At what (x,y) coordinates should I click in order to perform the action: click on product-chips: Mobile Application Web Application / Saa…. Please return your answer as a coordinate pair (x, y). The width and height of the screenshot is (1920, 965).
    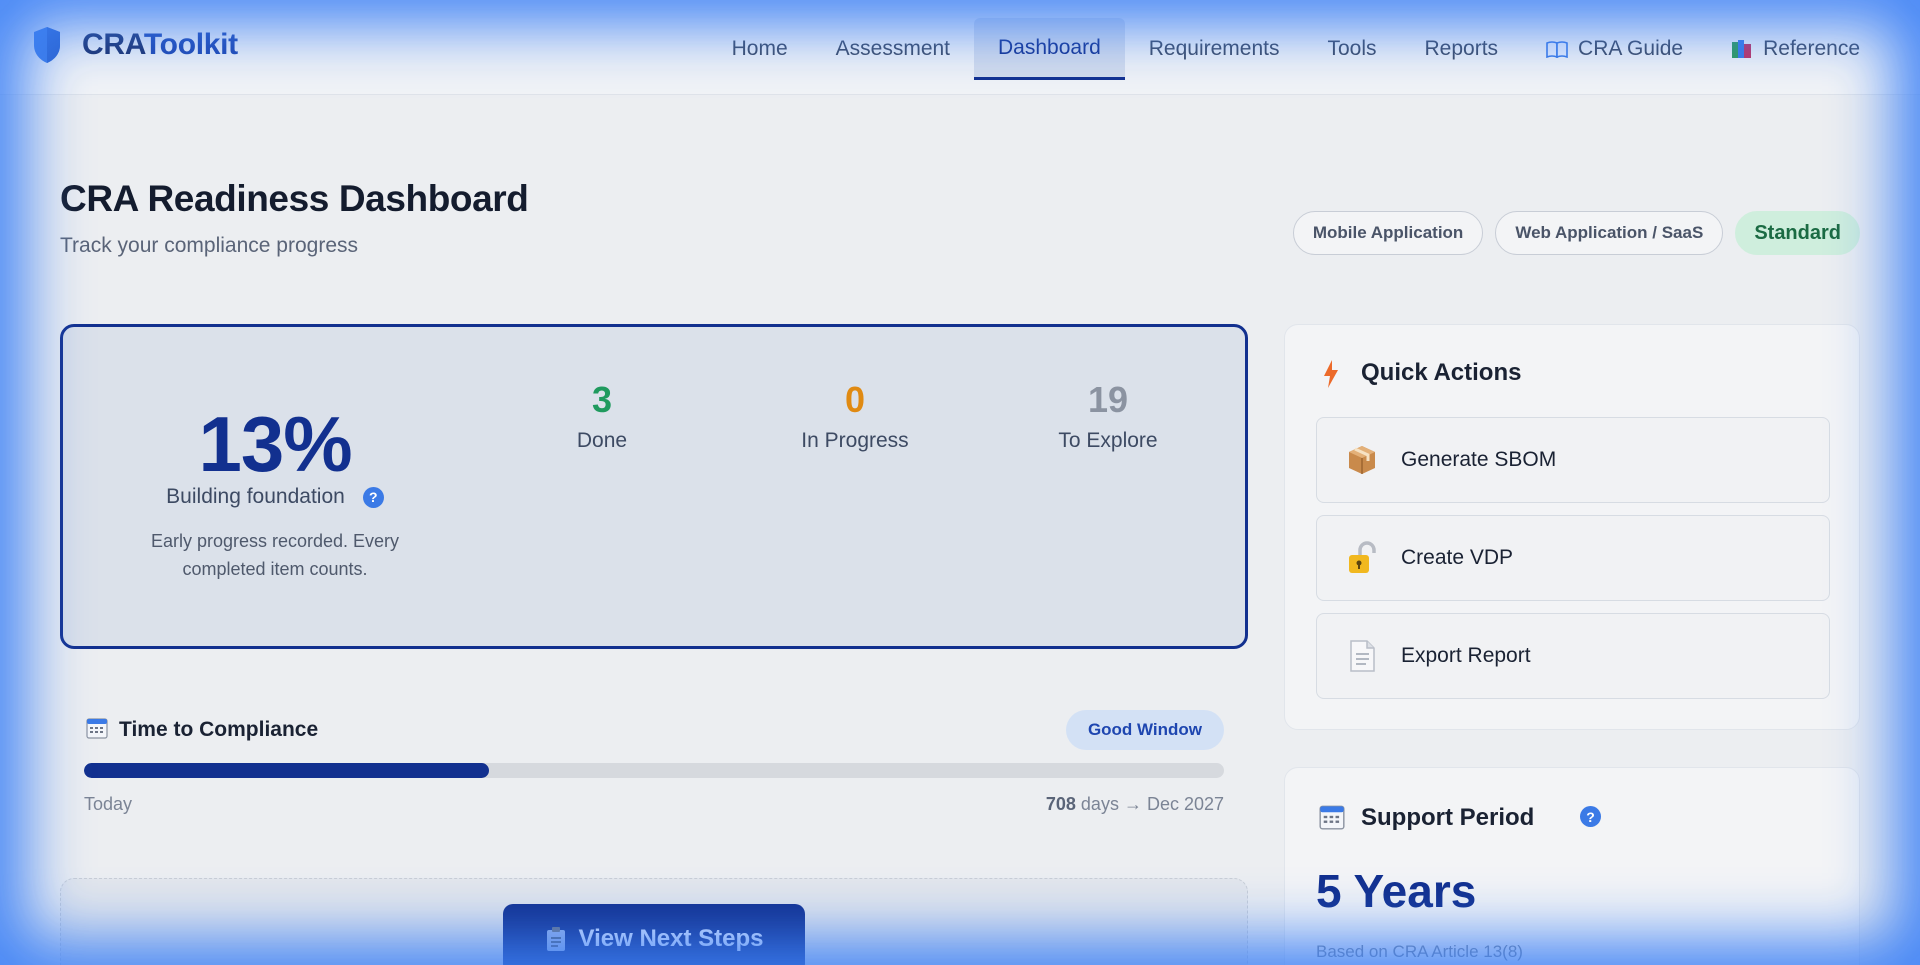
    Looking at the image, I should click on (1576, 233).